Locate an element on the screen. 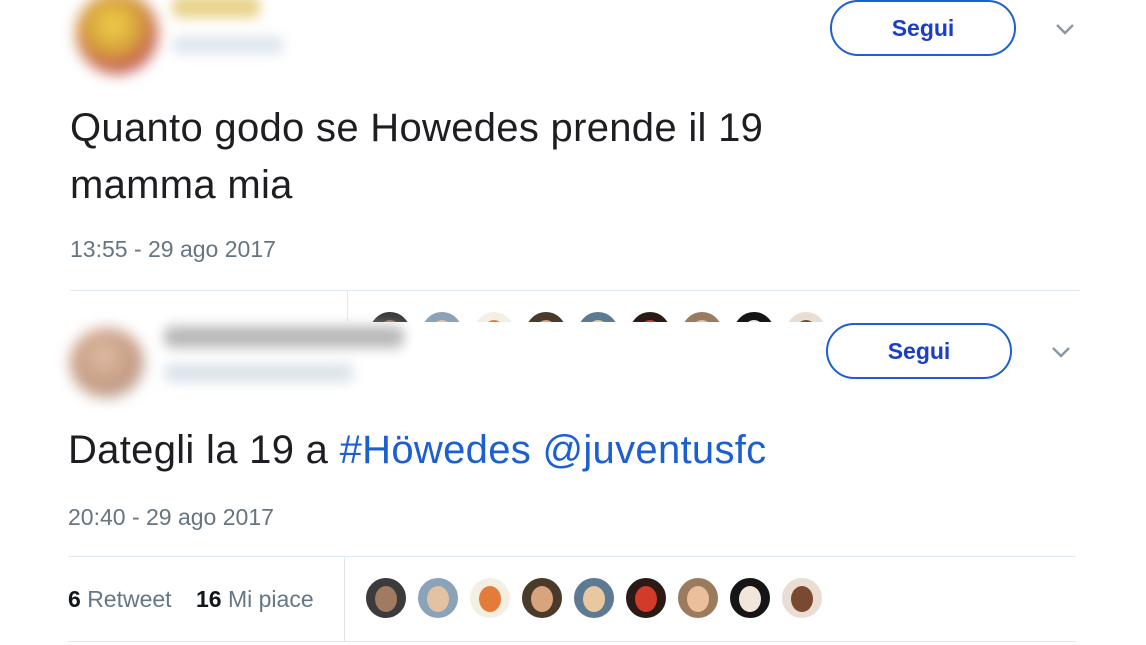  retweet-stat: 6 Retweet is located at coordinates (120, 599).